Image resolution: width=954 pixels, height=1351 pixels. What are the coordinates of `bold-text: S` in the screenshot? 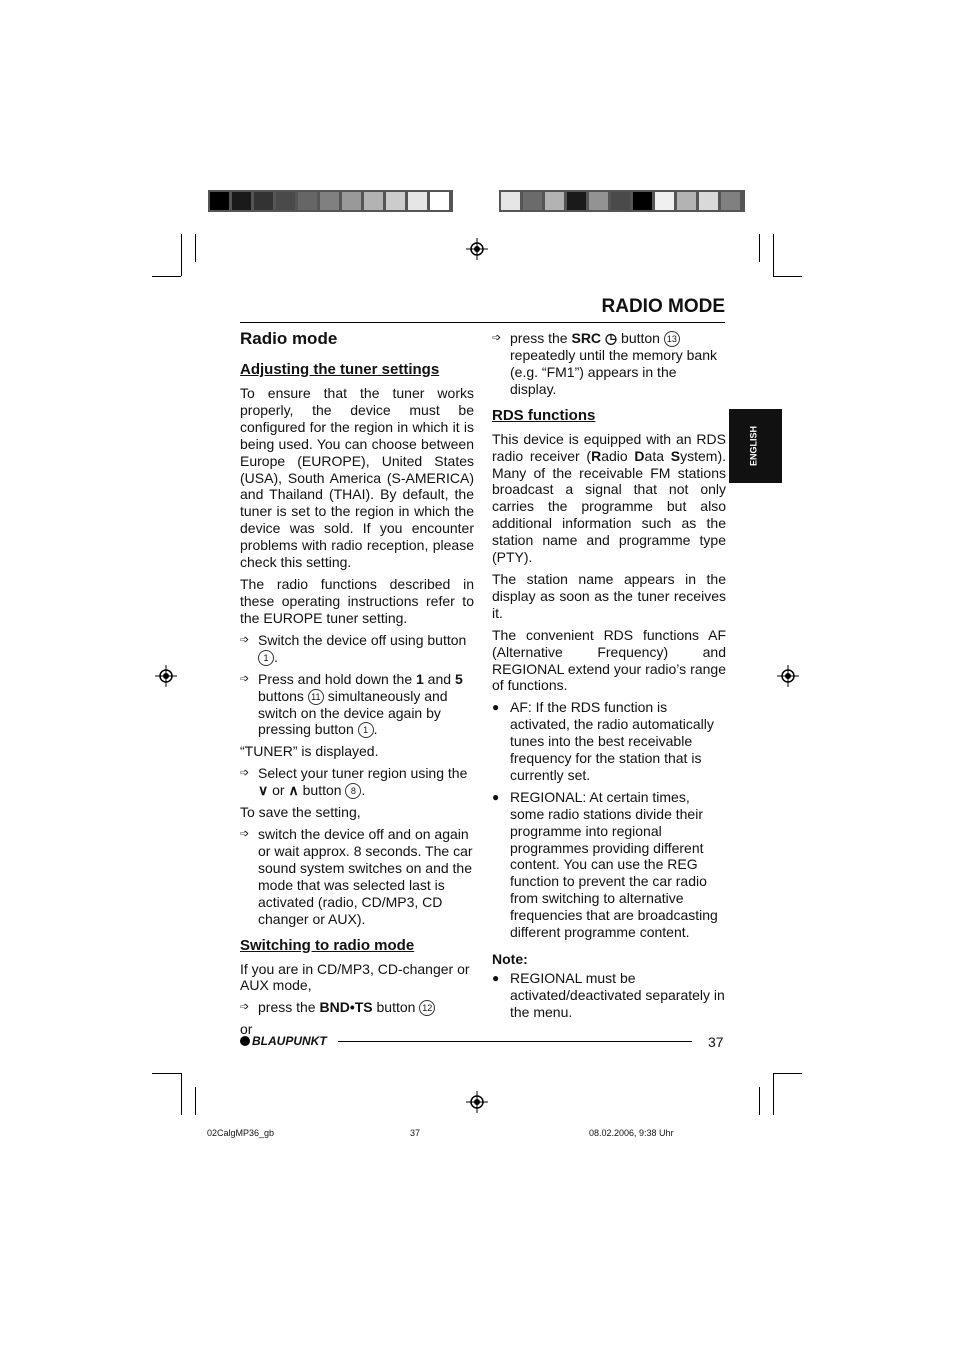 It's located at (675, 455).